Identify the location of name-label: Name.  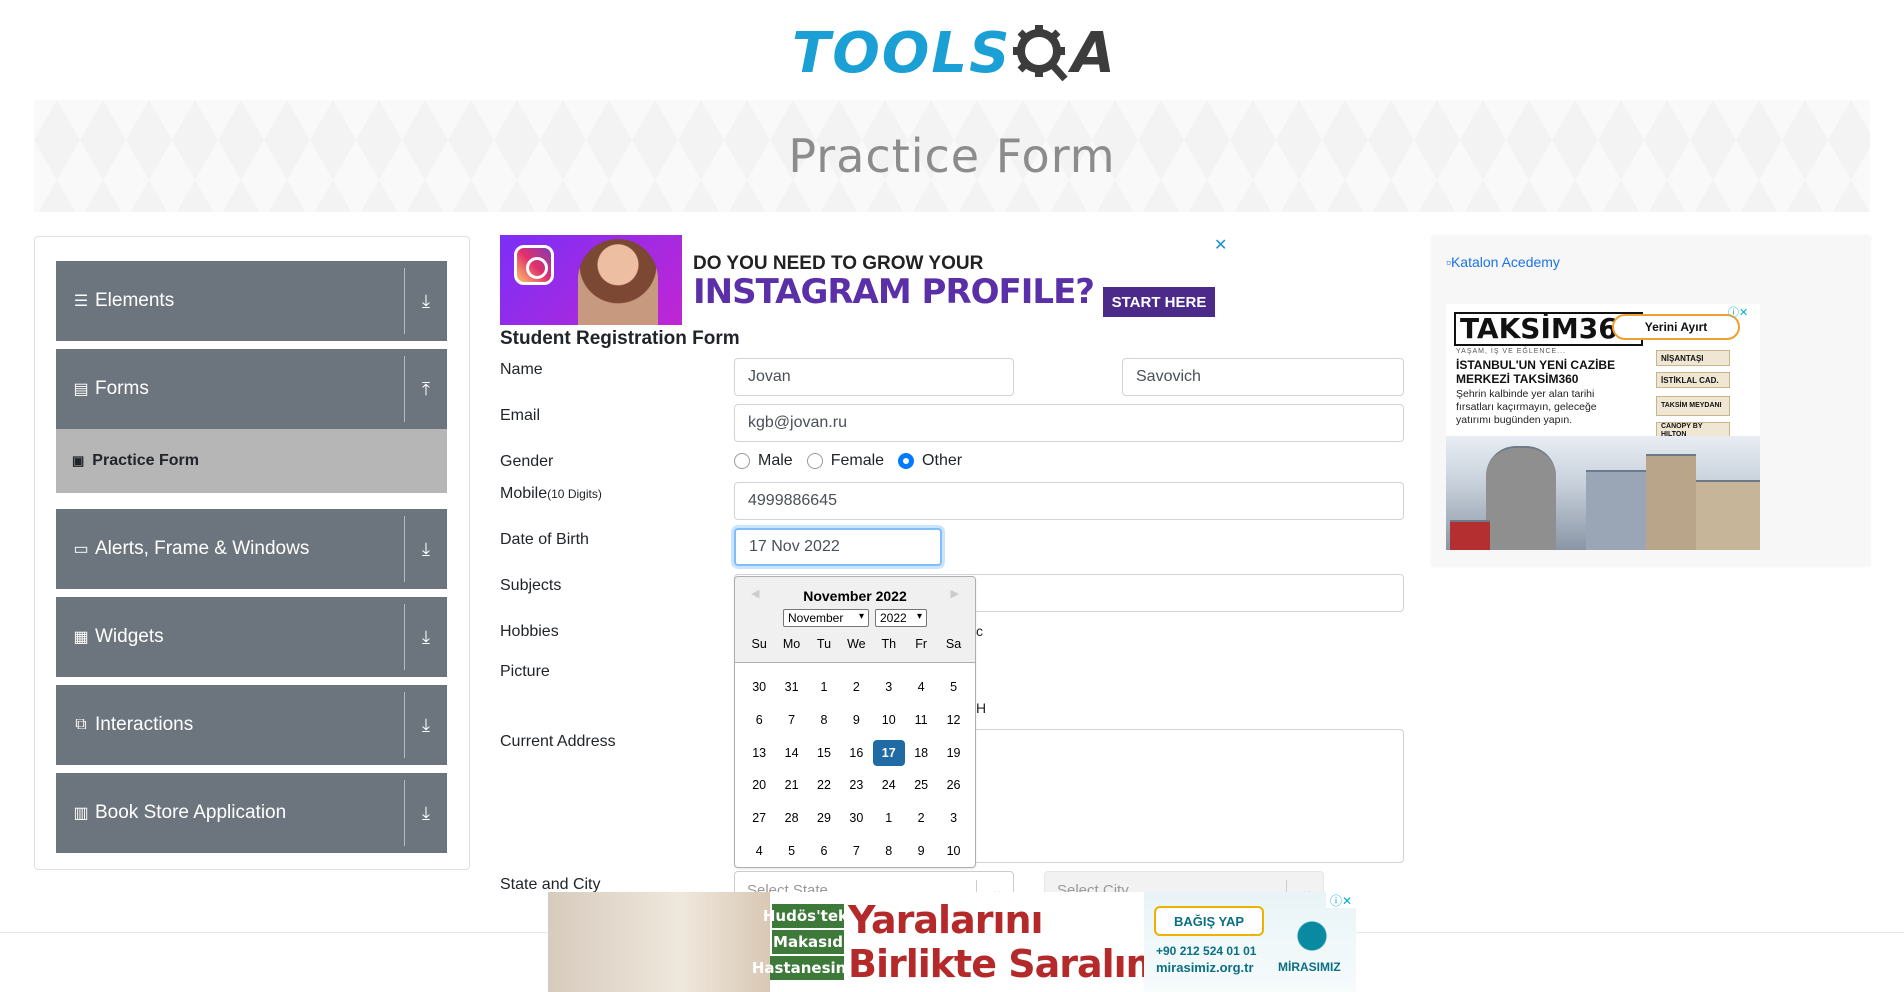
(521, 369).